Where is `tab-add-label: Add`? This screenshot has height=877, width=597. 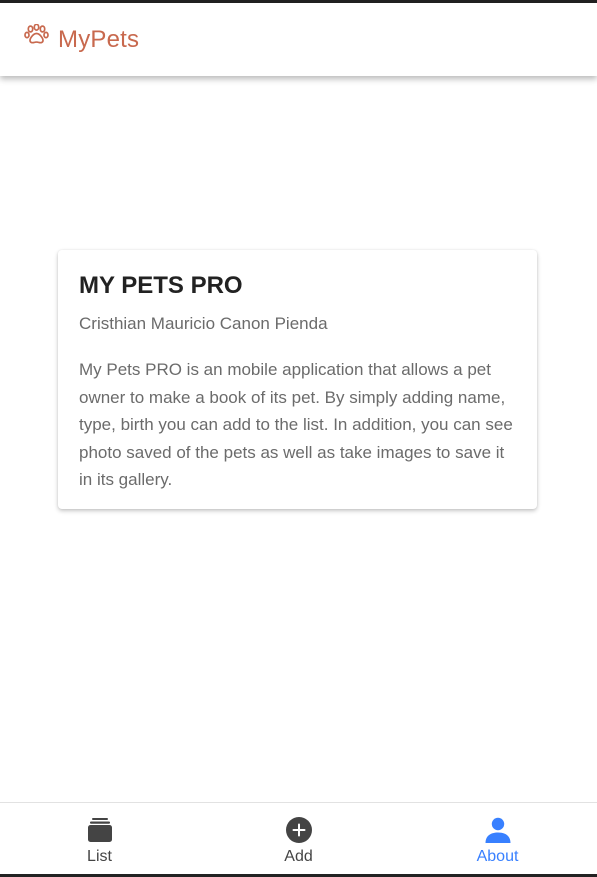 tab-add-label: Add is located at coordinates (298, 856).